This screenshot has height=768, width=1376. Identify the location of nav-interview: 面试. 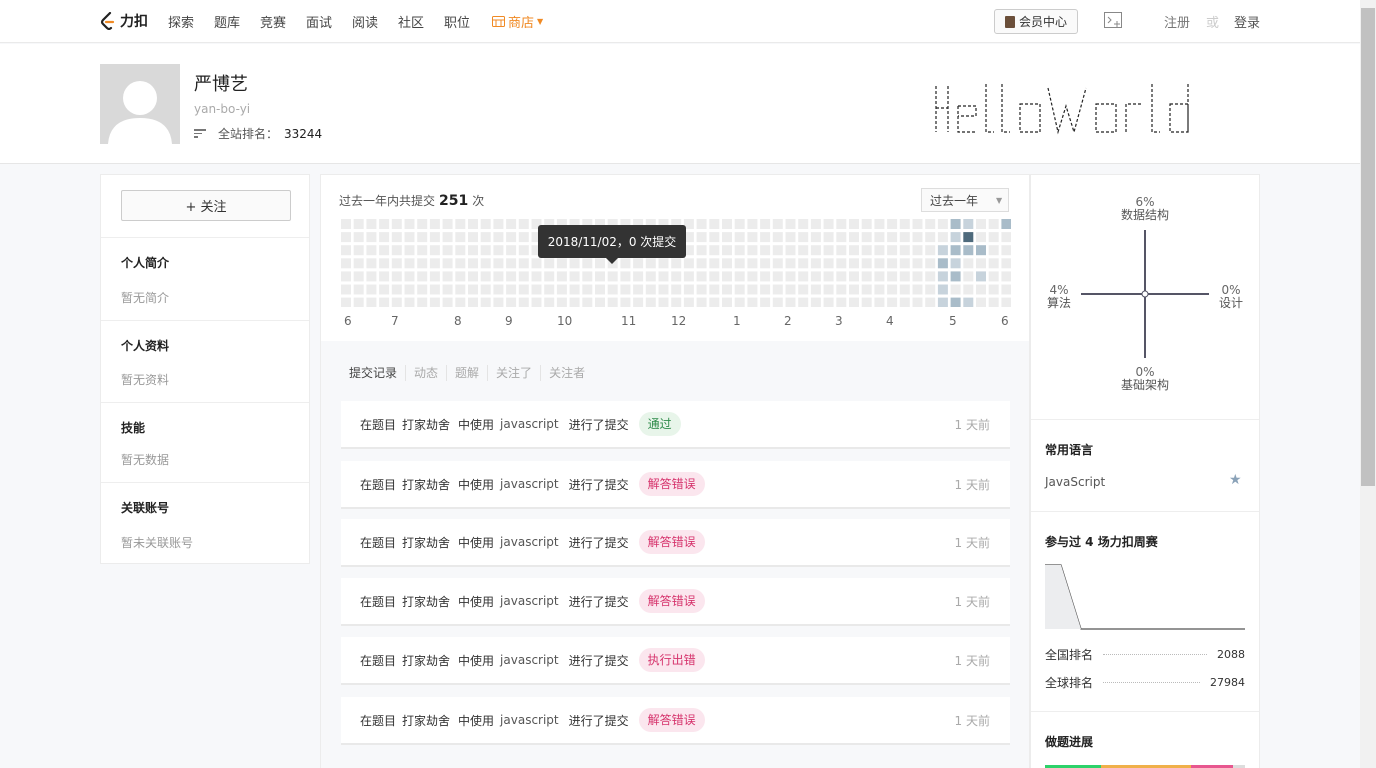
(319, 21).